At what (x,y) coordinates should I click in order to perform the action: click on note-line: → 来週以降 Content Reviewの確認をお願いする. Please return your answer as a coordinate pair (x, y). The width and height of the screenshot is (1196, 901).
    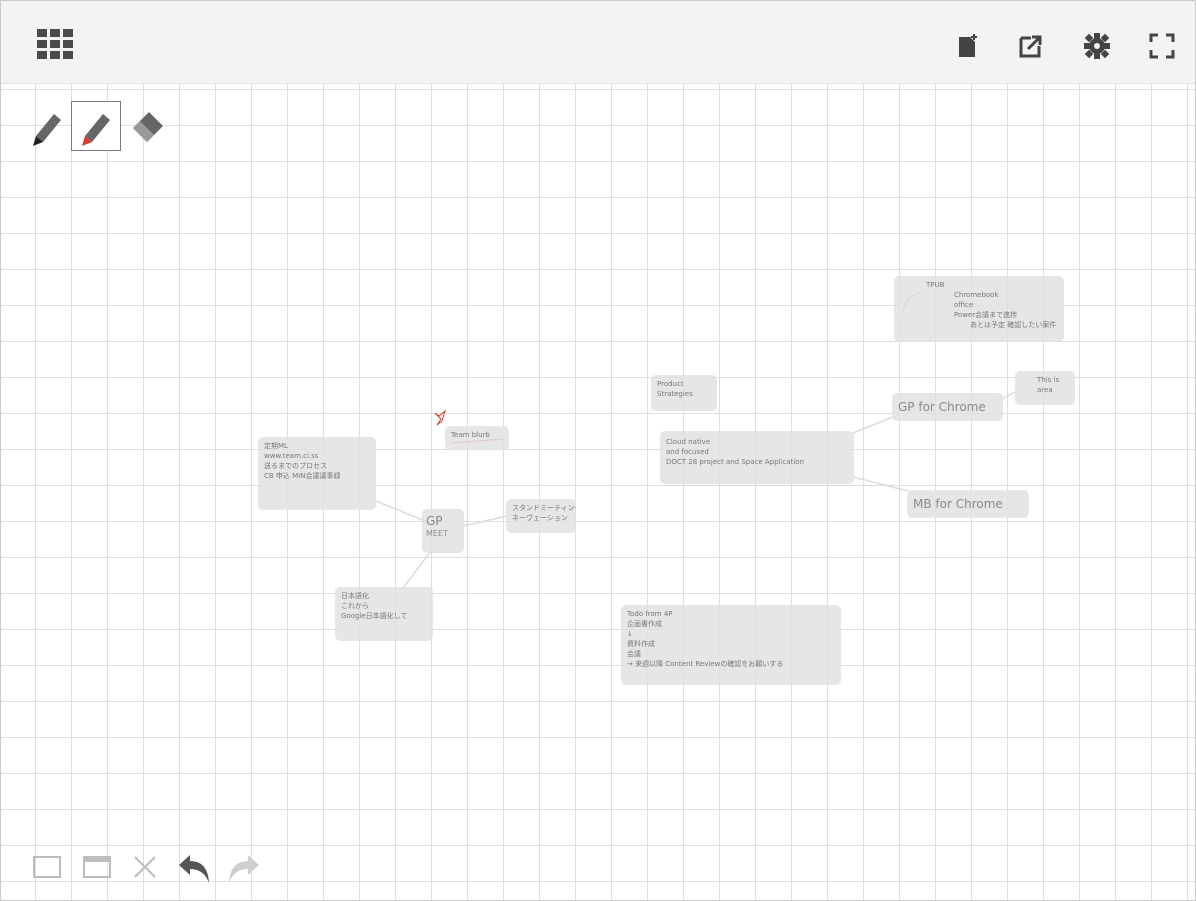
    Looking at the image, I should click on (705, 664).